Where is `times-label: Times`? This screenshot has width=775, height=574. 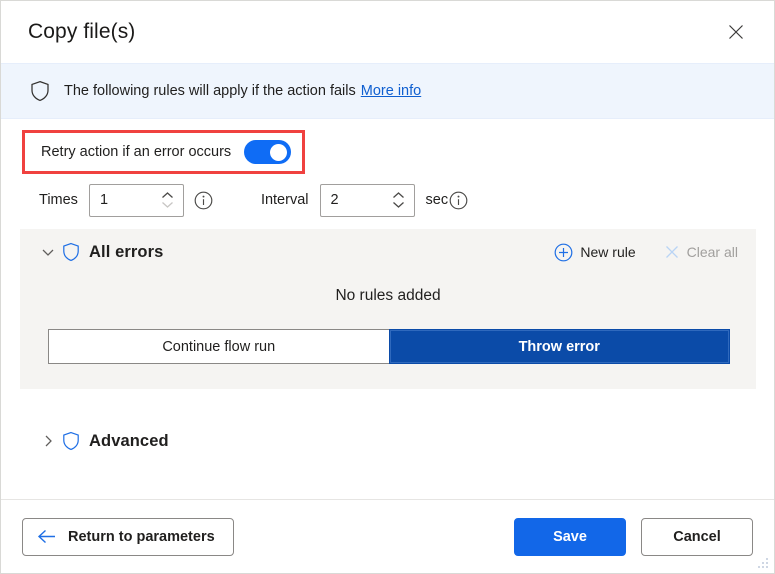
times-label: Times is located at coordinates (58, 200).